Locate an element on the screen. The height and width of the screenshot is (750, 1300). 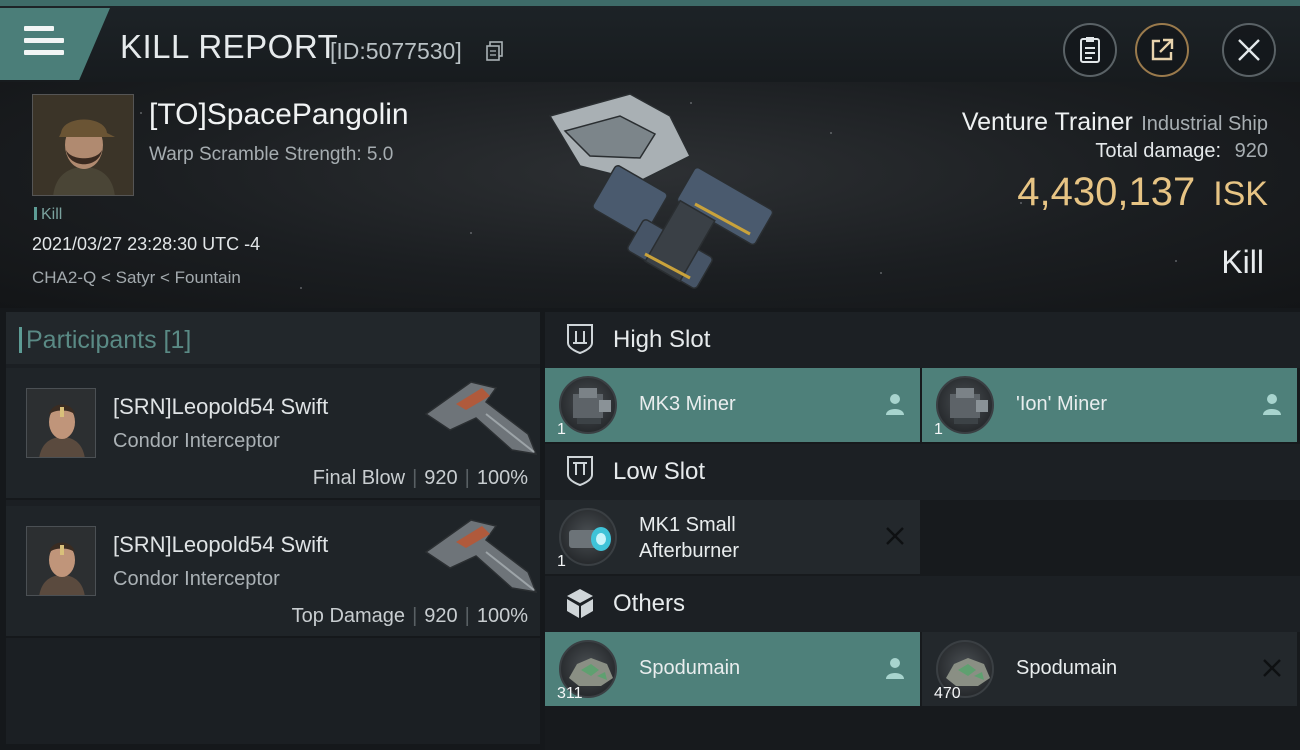
item-name-line1: MK1 Small is located at coordinates (687, 525).